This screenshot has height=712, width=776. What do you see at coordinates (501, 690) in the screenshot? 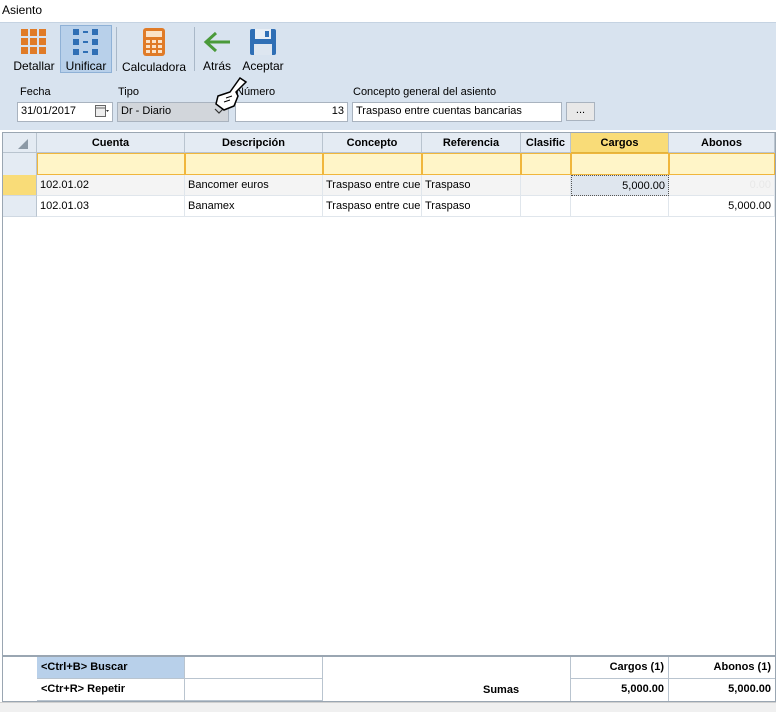
I see `sumas-label: Sumas` at bounding box center [501, 690].